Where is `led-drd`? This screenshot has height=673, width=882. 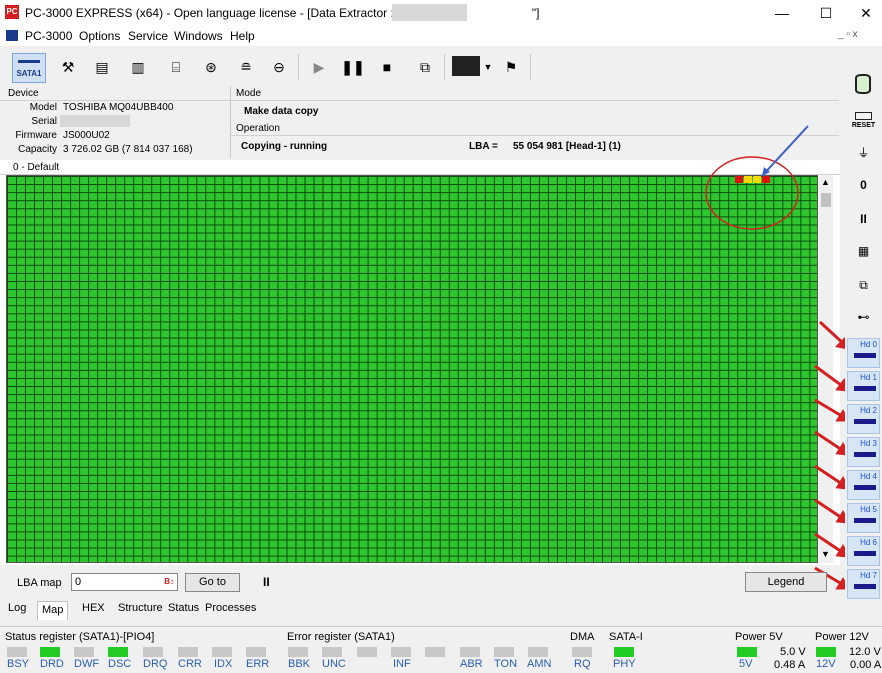
led-drd is located at coordinates (50, 652).